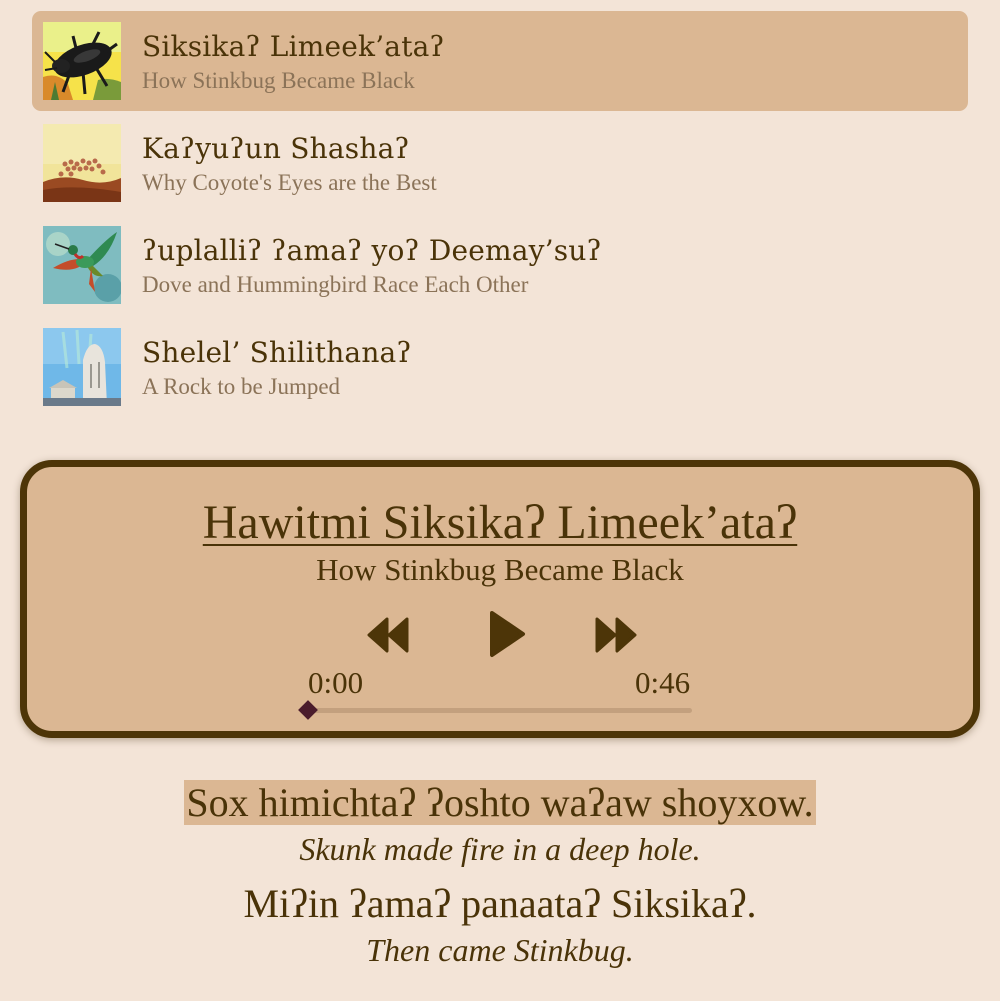 This screenshot has height=1001, width=1000. What do you see at coordinates (277, 352) in the screenshot?
I see `story-title: Shelel’ Shilithanaʔ` at bounding box center [277, 352].